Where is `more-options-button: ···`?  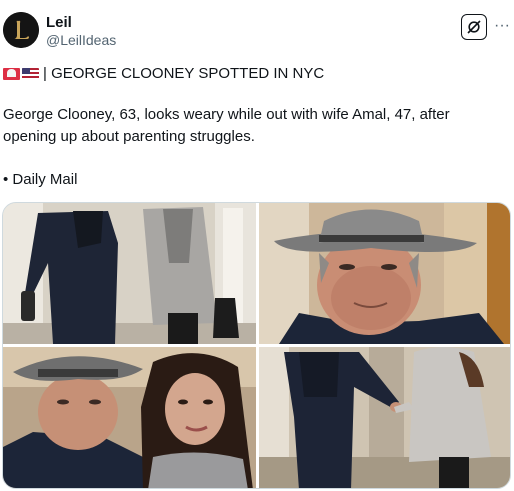 more-options-button: ··· is located at coordinates (502, 26).